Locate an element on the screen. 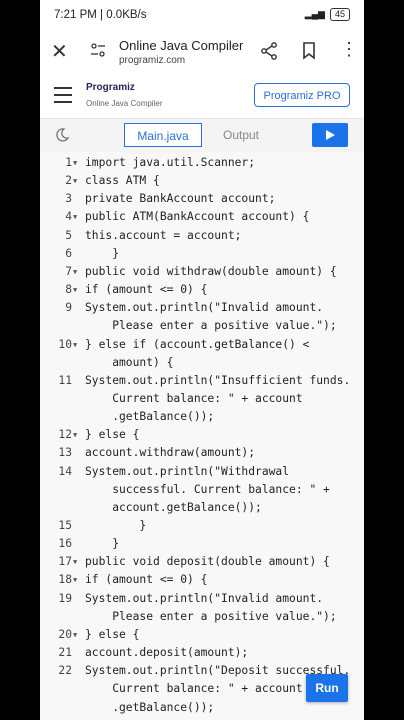  code-line: 19 System.out.println("Invalid amount. is located at coordinates (202, 599).